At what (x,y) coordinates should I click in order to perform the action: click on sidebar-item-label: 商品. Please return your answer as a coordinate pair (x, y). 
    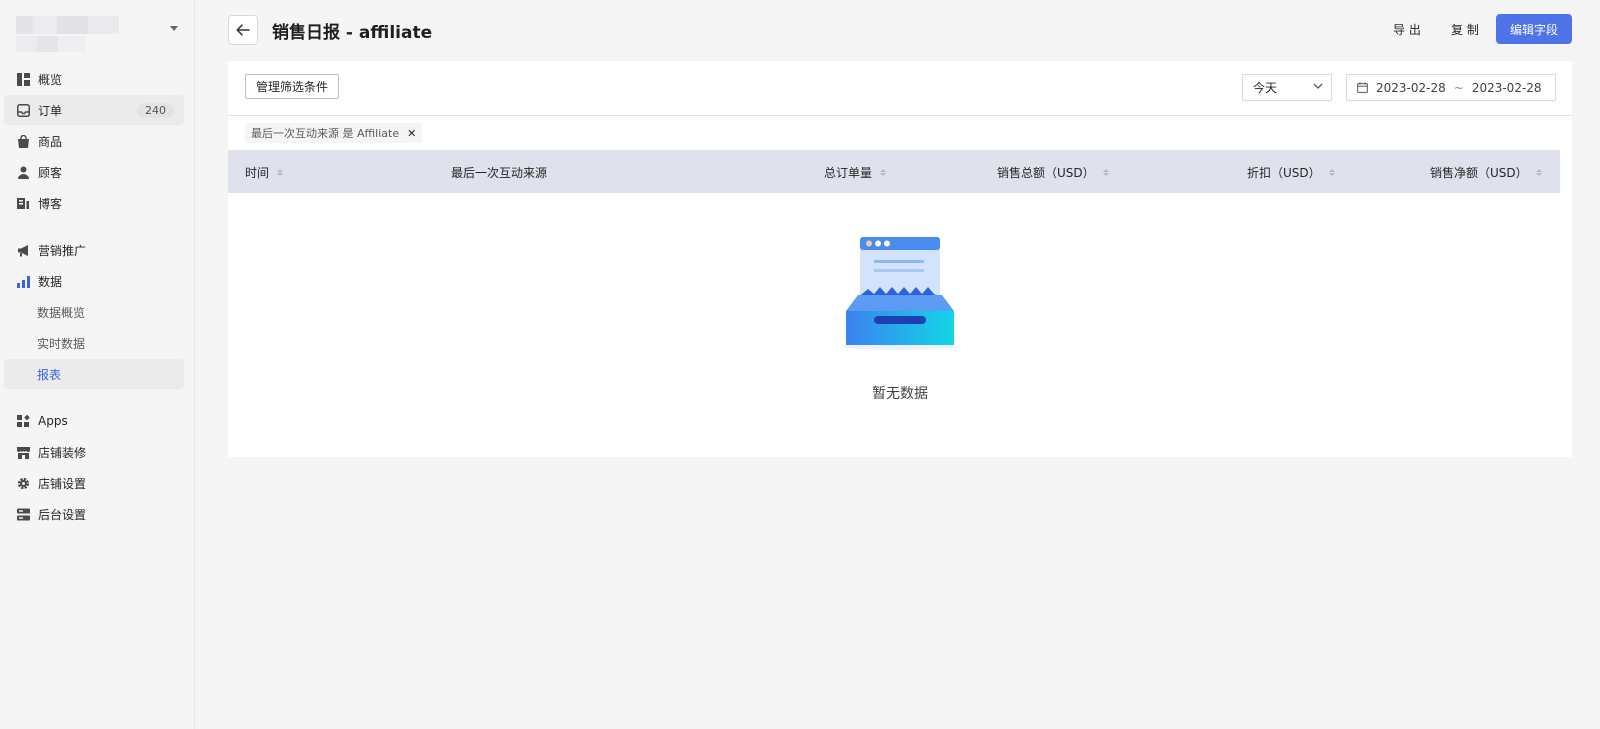
    Looking at the image, I should click on (50, 141).